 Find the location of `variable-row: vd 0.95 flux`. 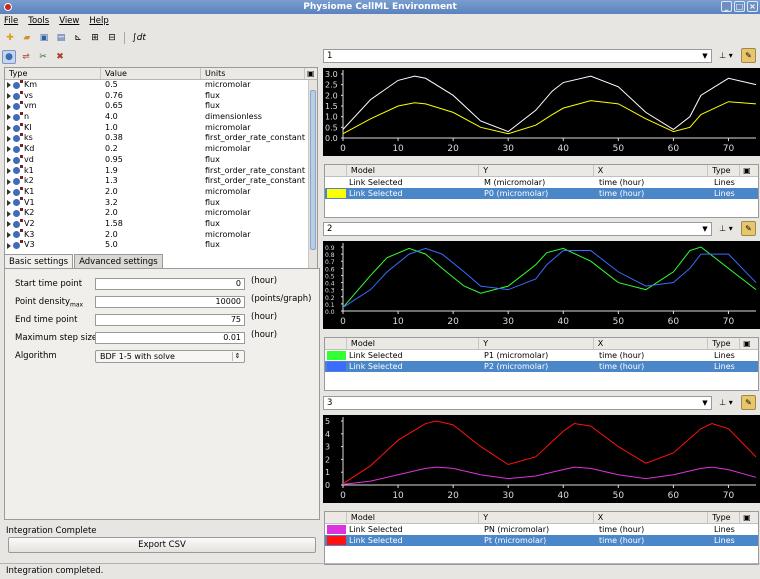

variable-row: vd 0.95 flux is located at coordinates (161, 160).